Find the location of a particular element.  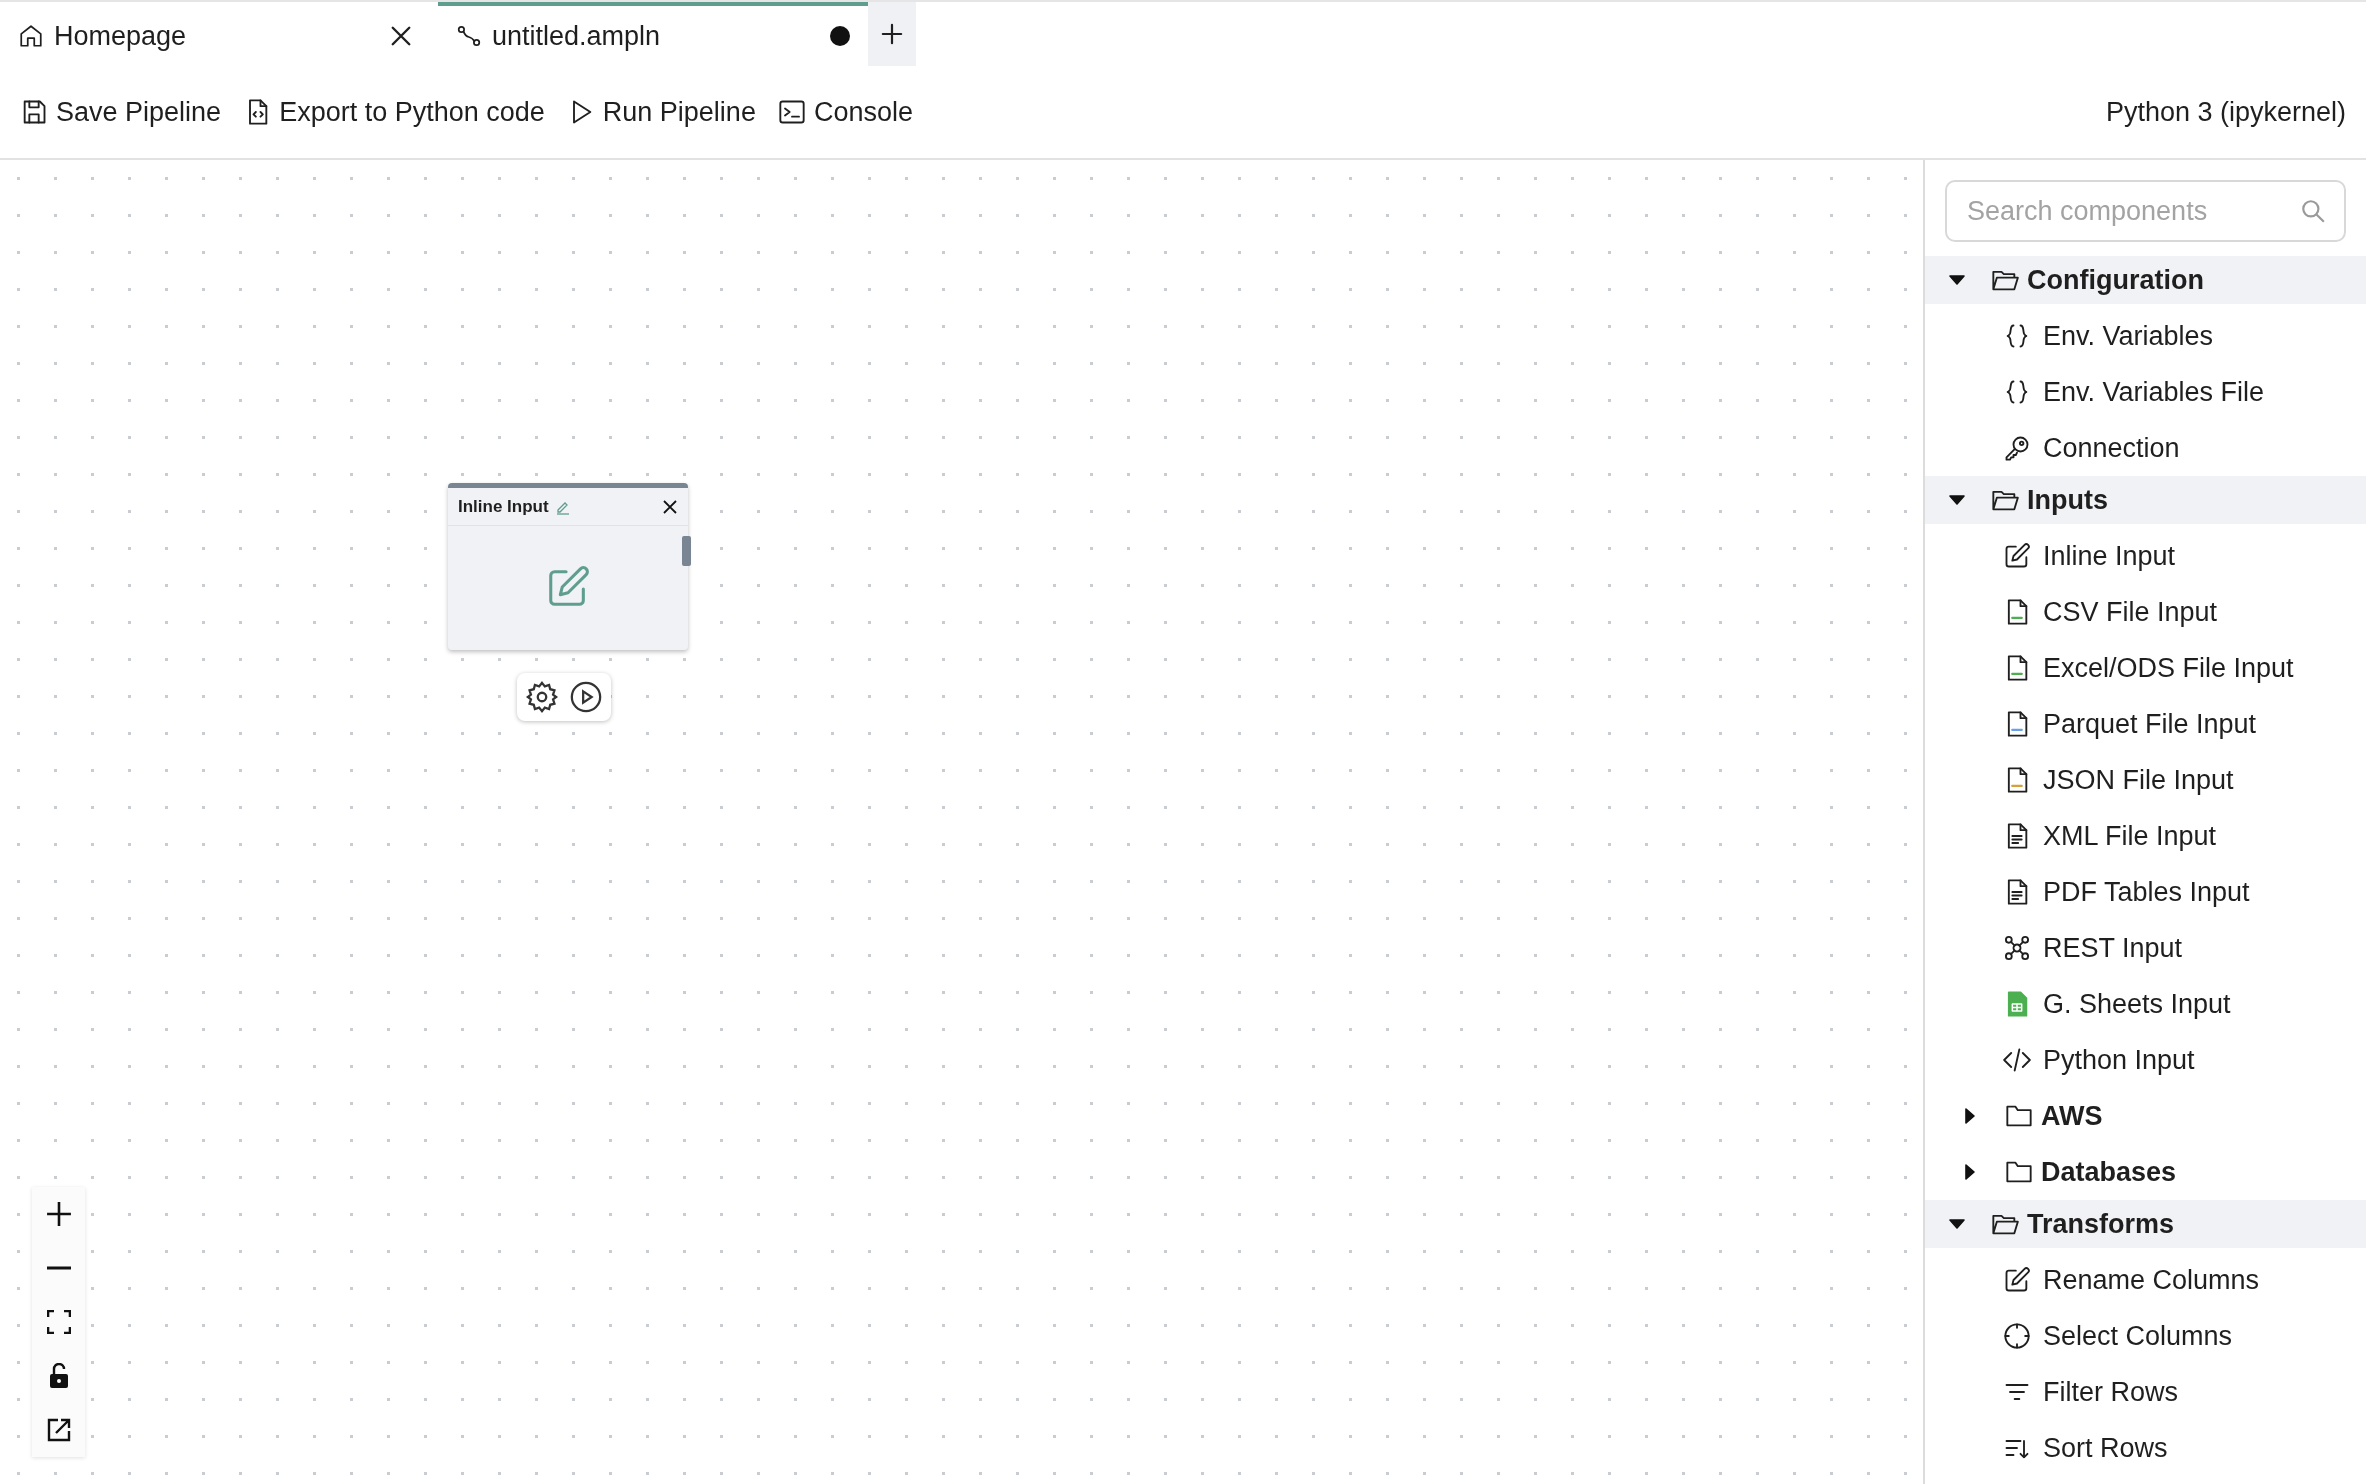

component-item: Sort Rows is located at coordinates (2145, 1448).